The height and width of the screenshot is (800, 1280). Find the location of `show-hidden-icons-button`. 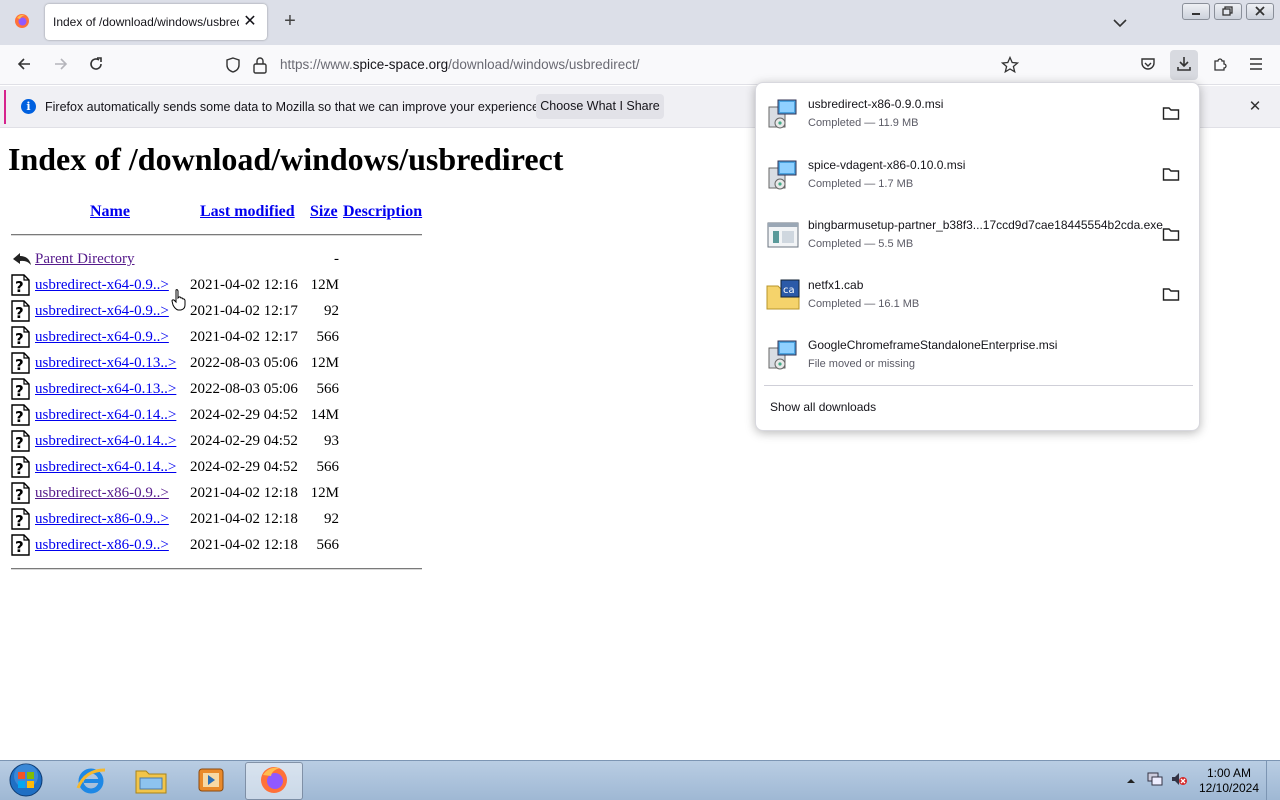

show-hidden-icons-button is located at coordinates (1131, 780).